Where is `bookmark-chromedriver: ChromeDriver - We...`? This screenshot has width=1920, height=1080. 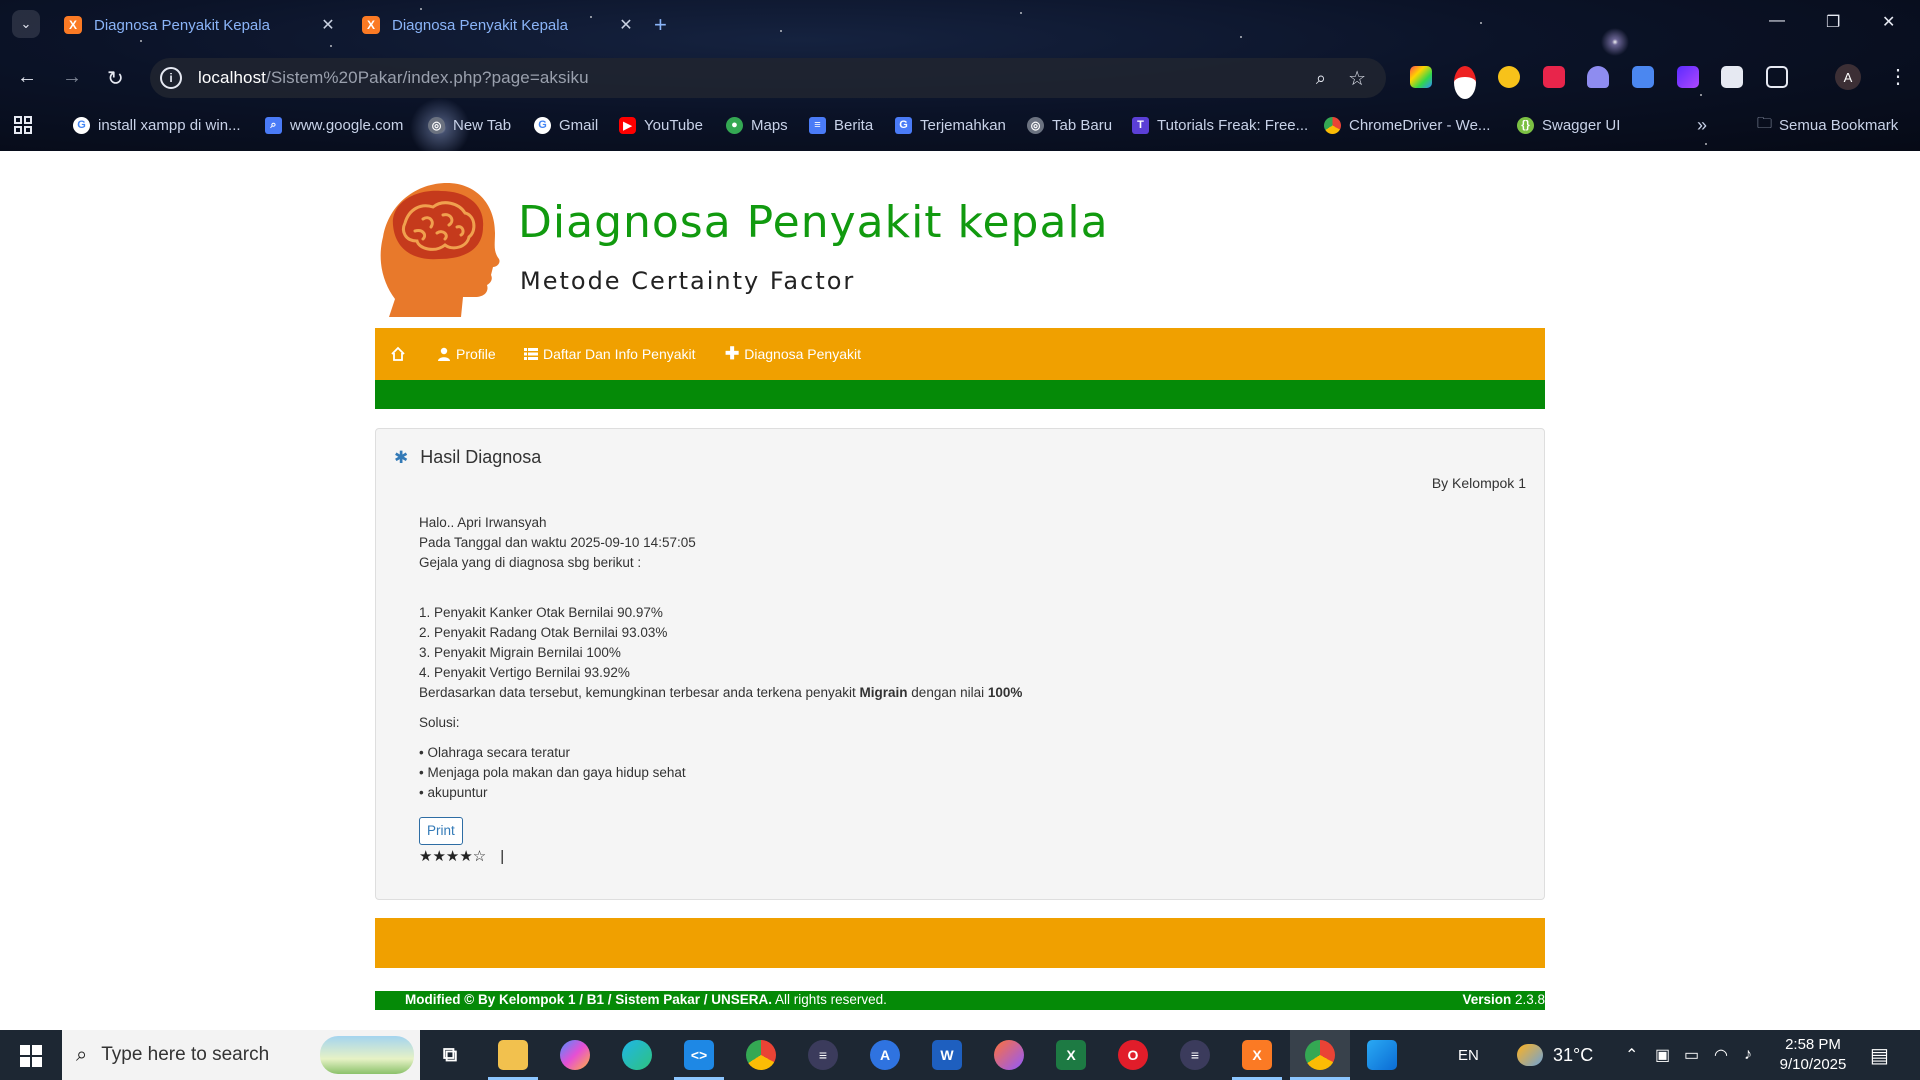
bookmark-chromedriver: ChromeDriver - We... is located at coordinates (1407, 125).